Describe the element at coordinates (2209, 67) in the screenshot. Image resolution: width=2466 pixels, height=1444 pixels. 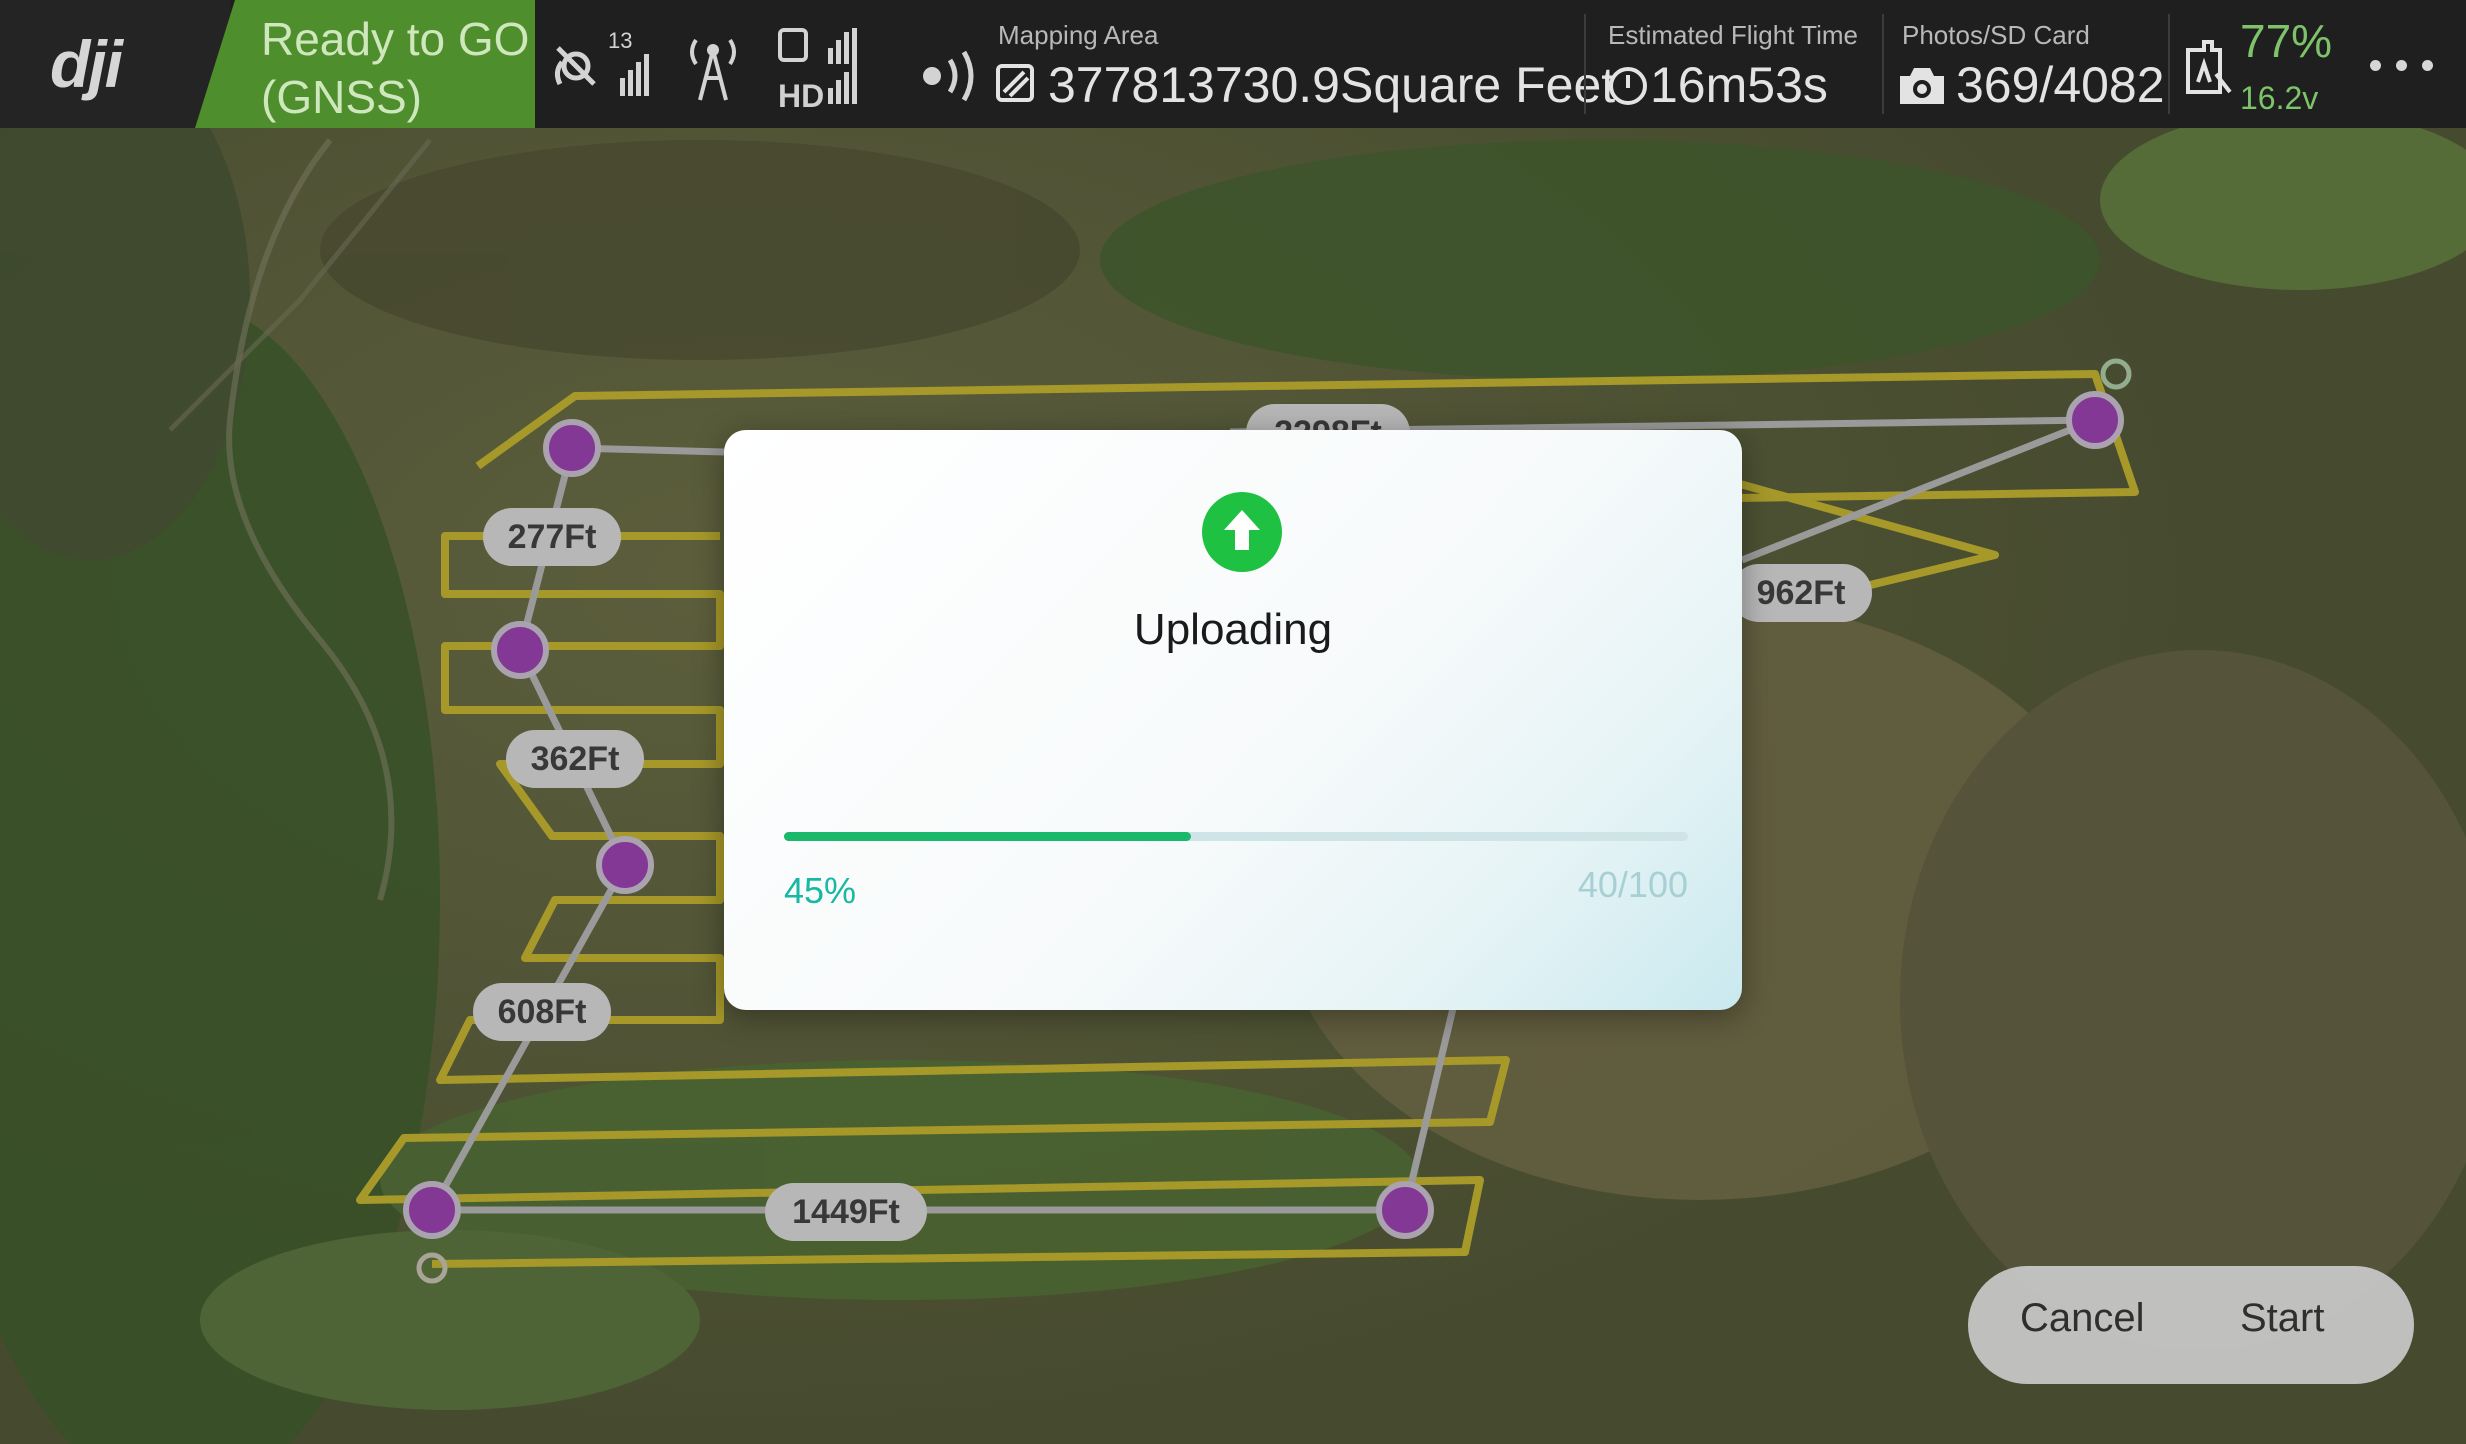
I see `battery-icon` at that location.